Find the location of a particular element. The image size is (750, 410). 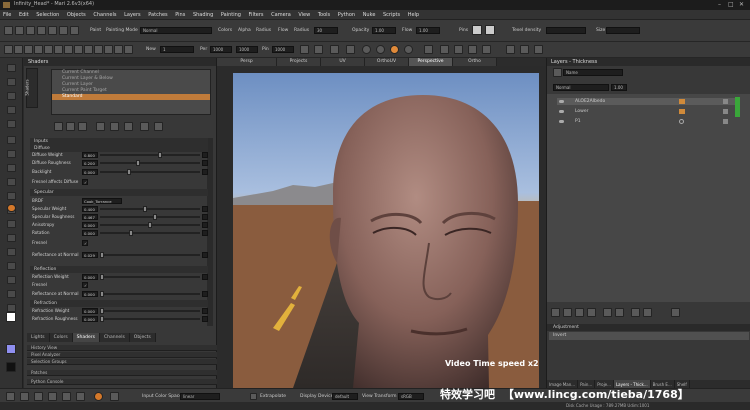

param-row: Fresnel affects Diffuse ✓ is located at coordinates (119, 182).